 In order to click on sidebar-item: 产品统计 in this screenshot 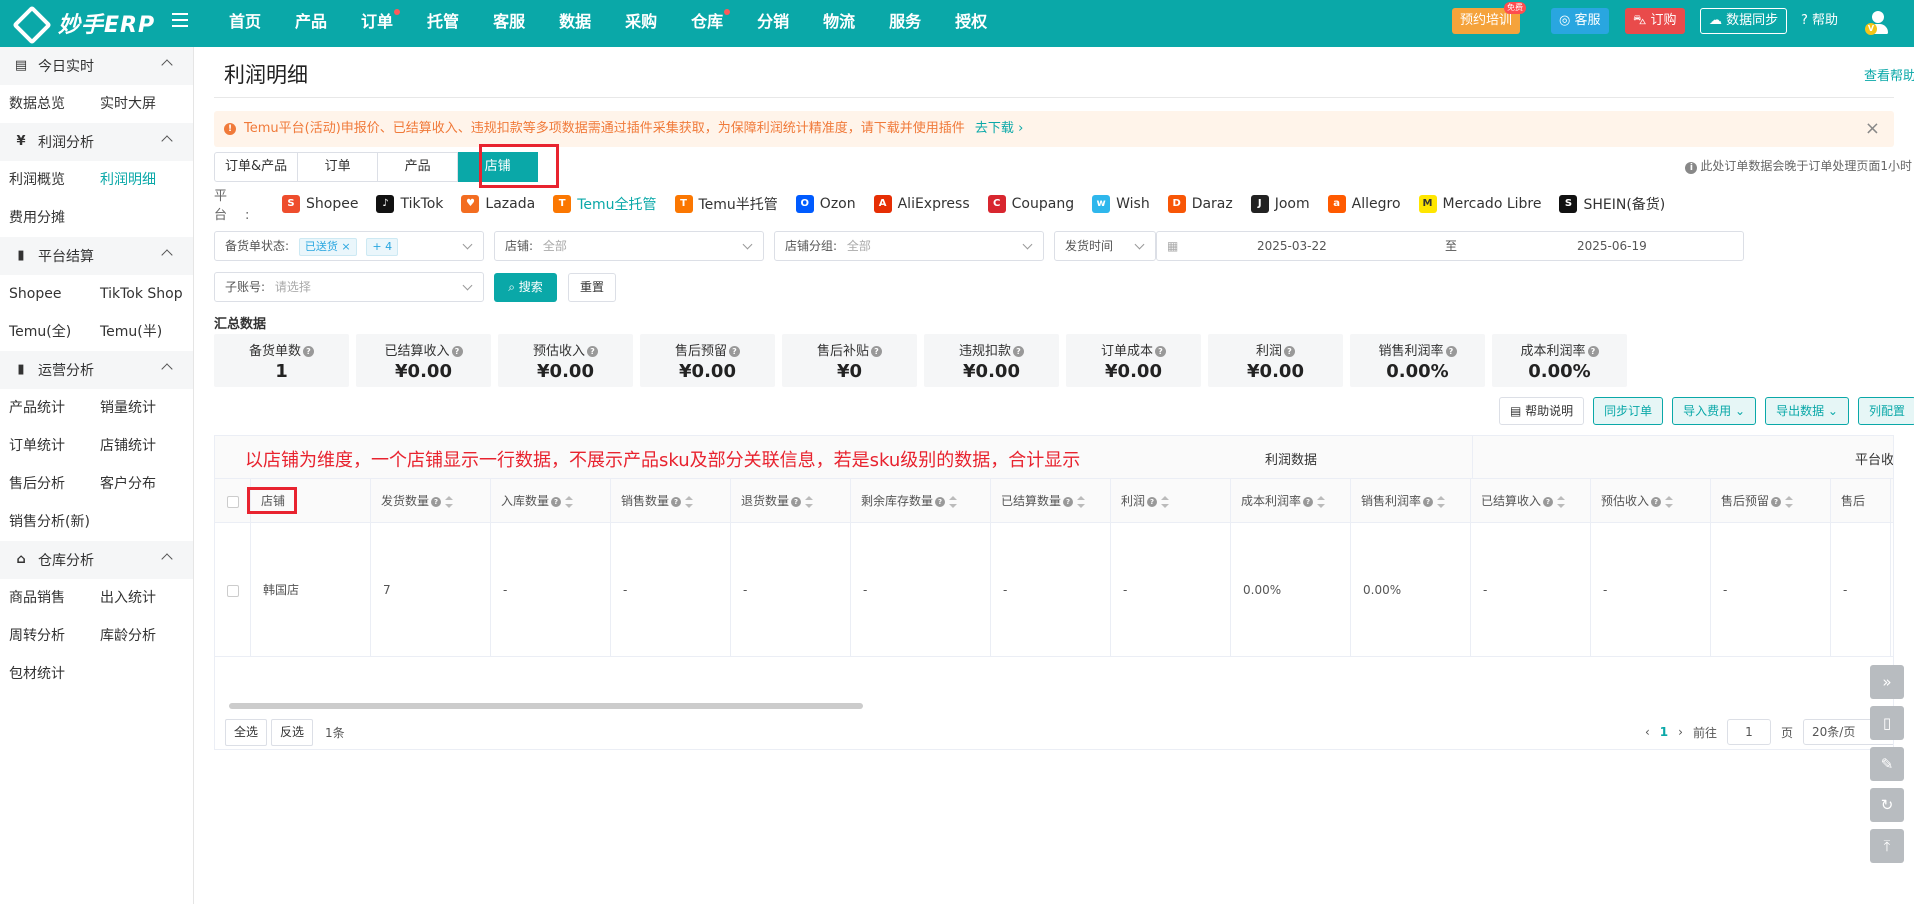, I will do `click(54, 408)`.